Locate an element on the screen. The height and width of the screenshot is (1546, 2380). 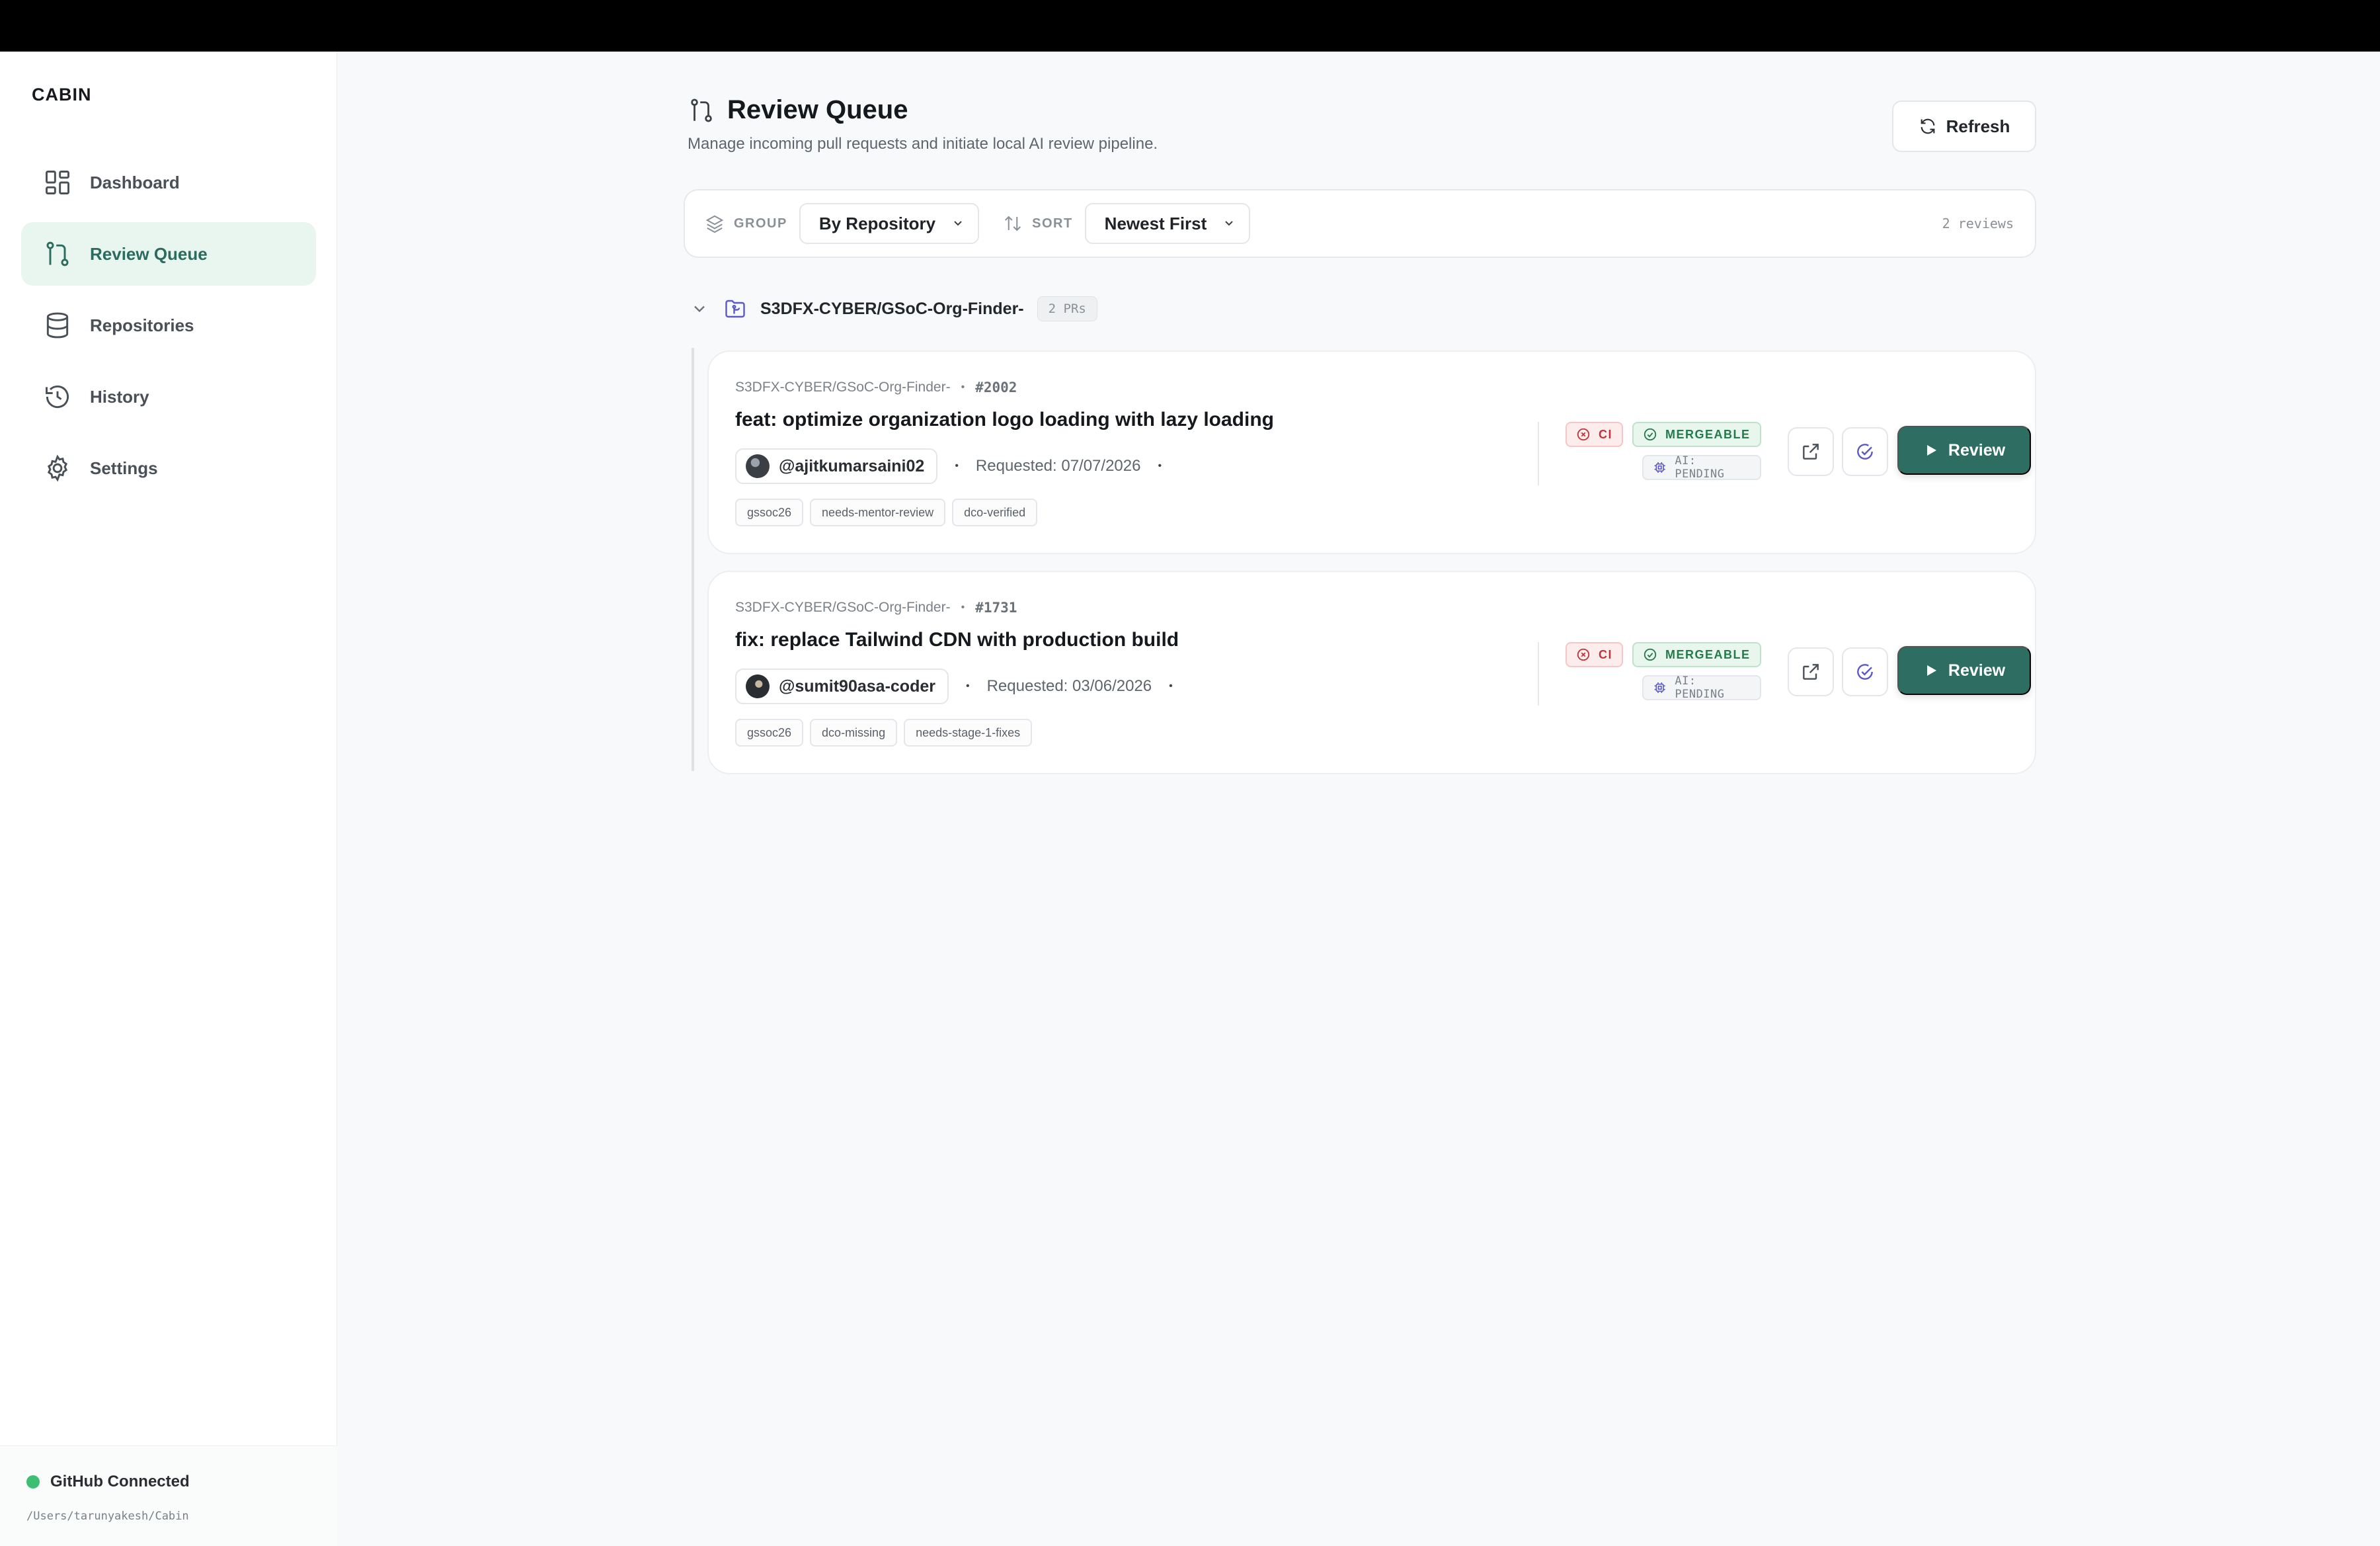
sidebar-item-label: Settings is located at coordinates (124, 468).